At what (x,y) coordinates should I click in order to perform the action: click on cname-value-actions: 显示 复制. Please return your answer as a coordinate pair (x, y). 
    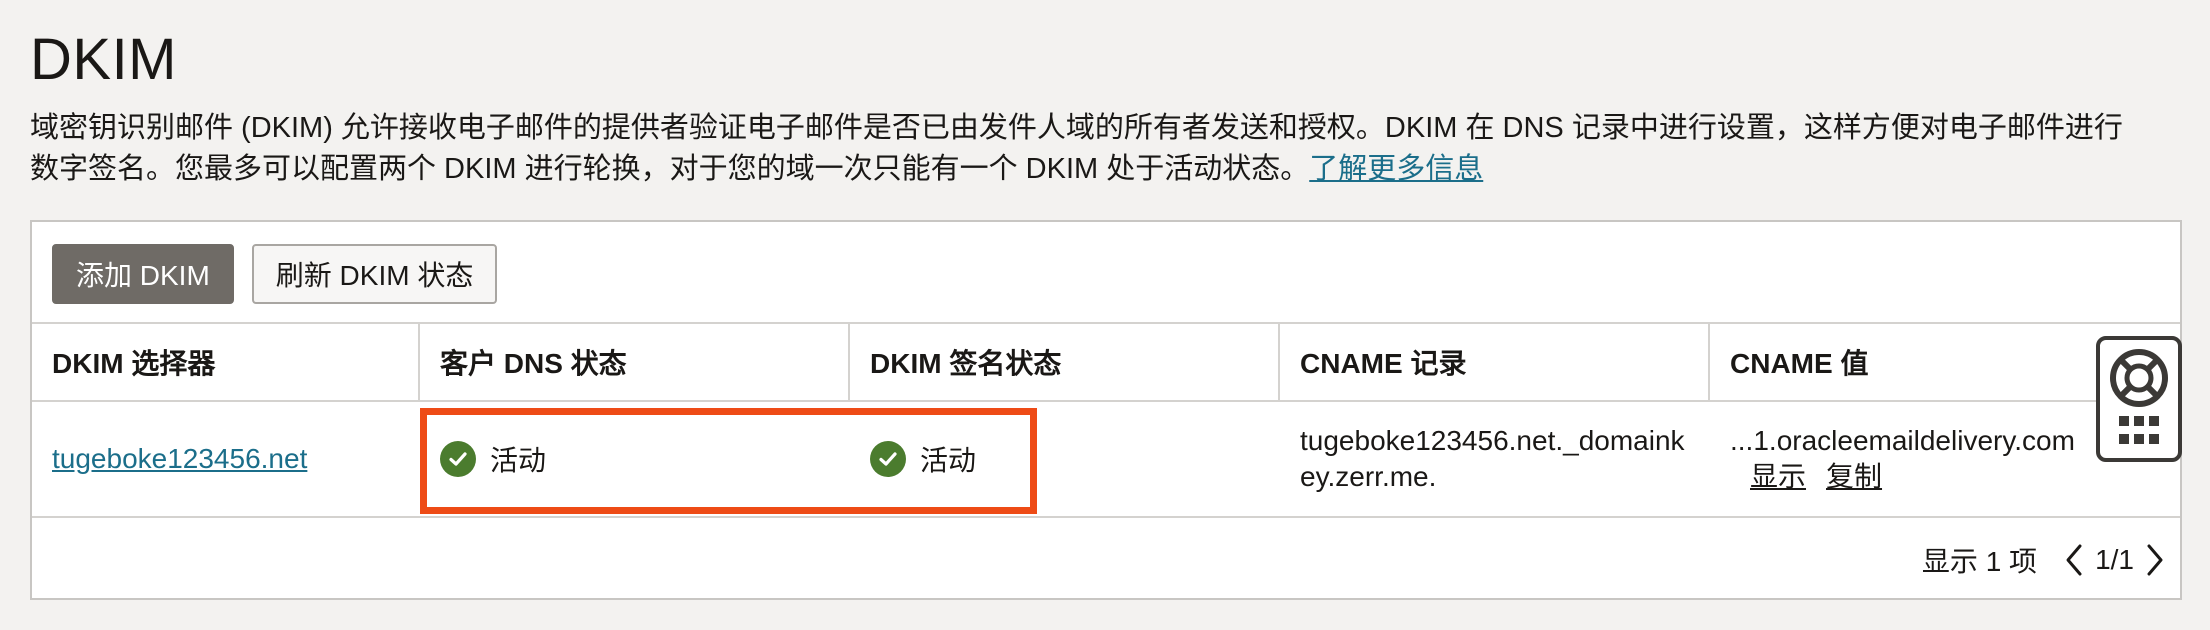
    Looking at the image, I should click on (1806, 477).